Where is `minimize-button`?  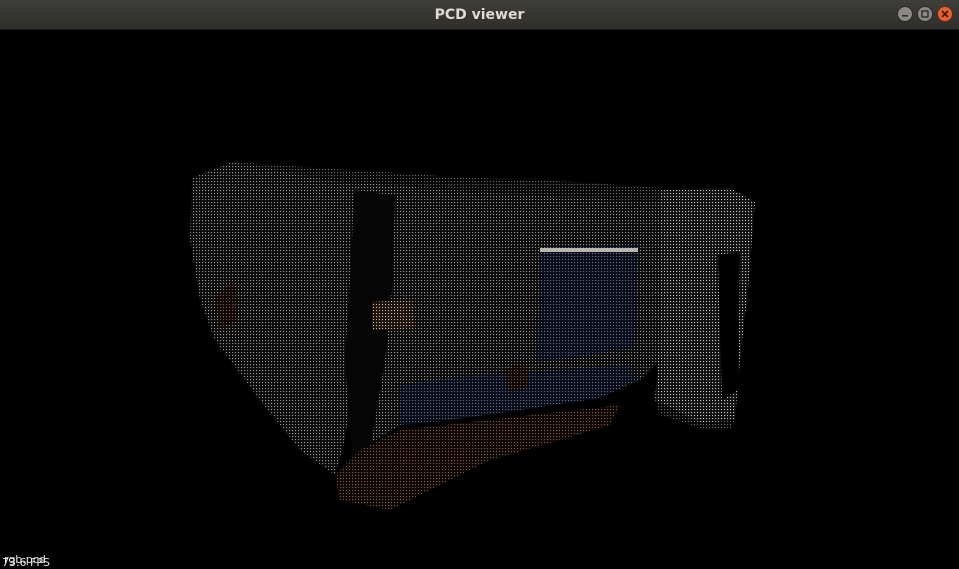
minimize-button is located at coordinates (905, 14).